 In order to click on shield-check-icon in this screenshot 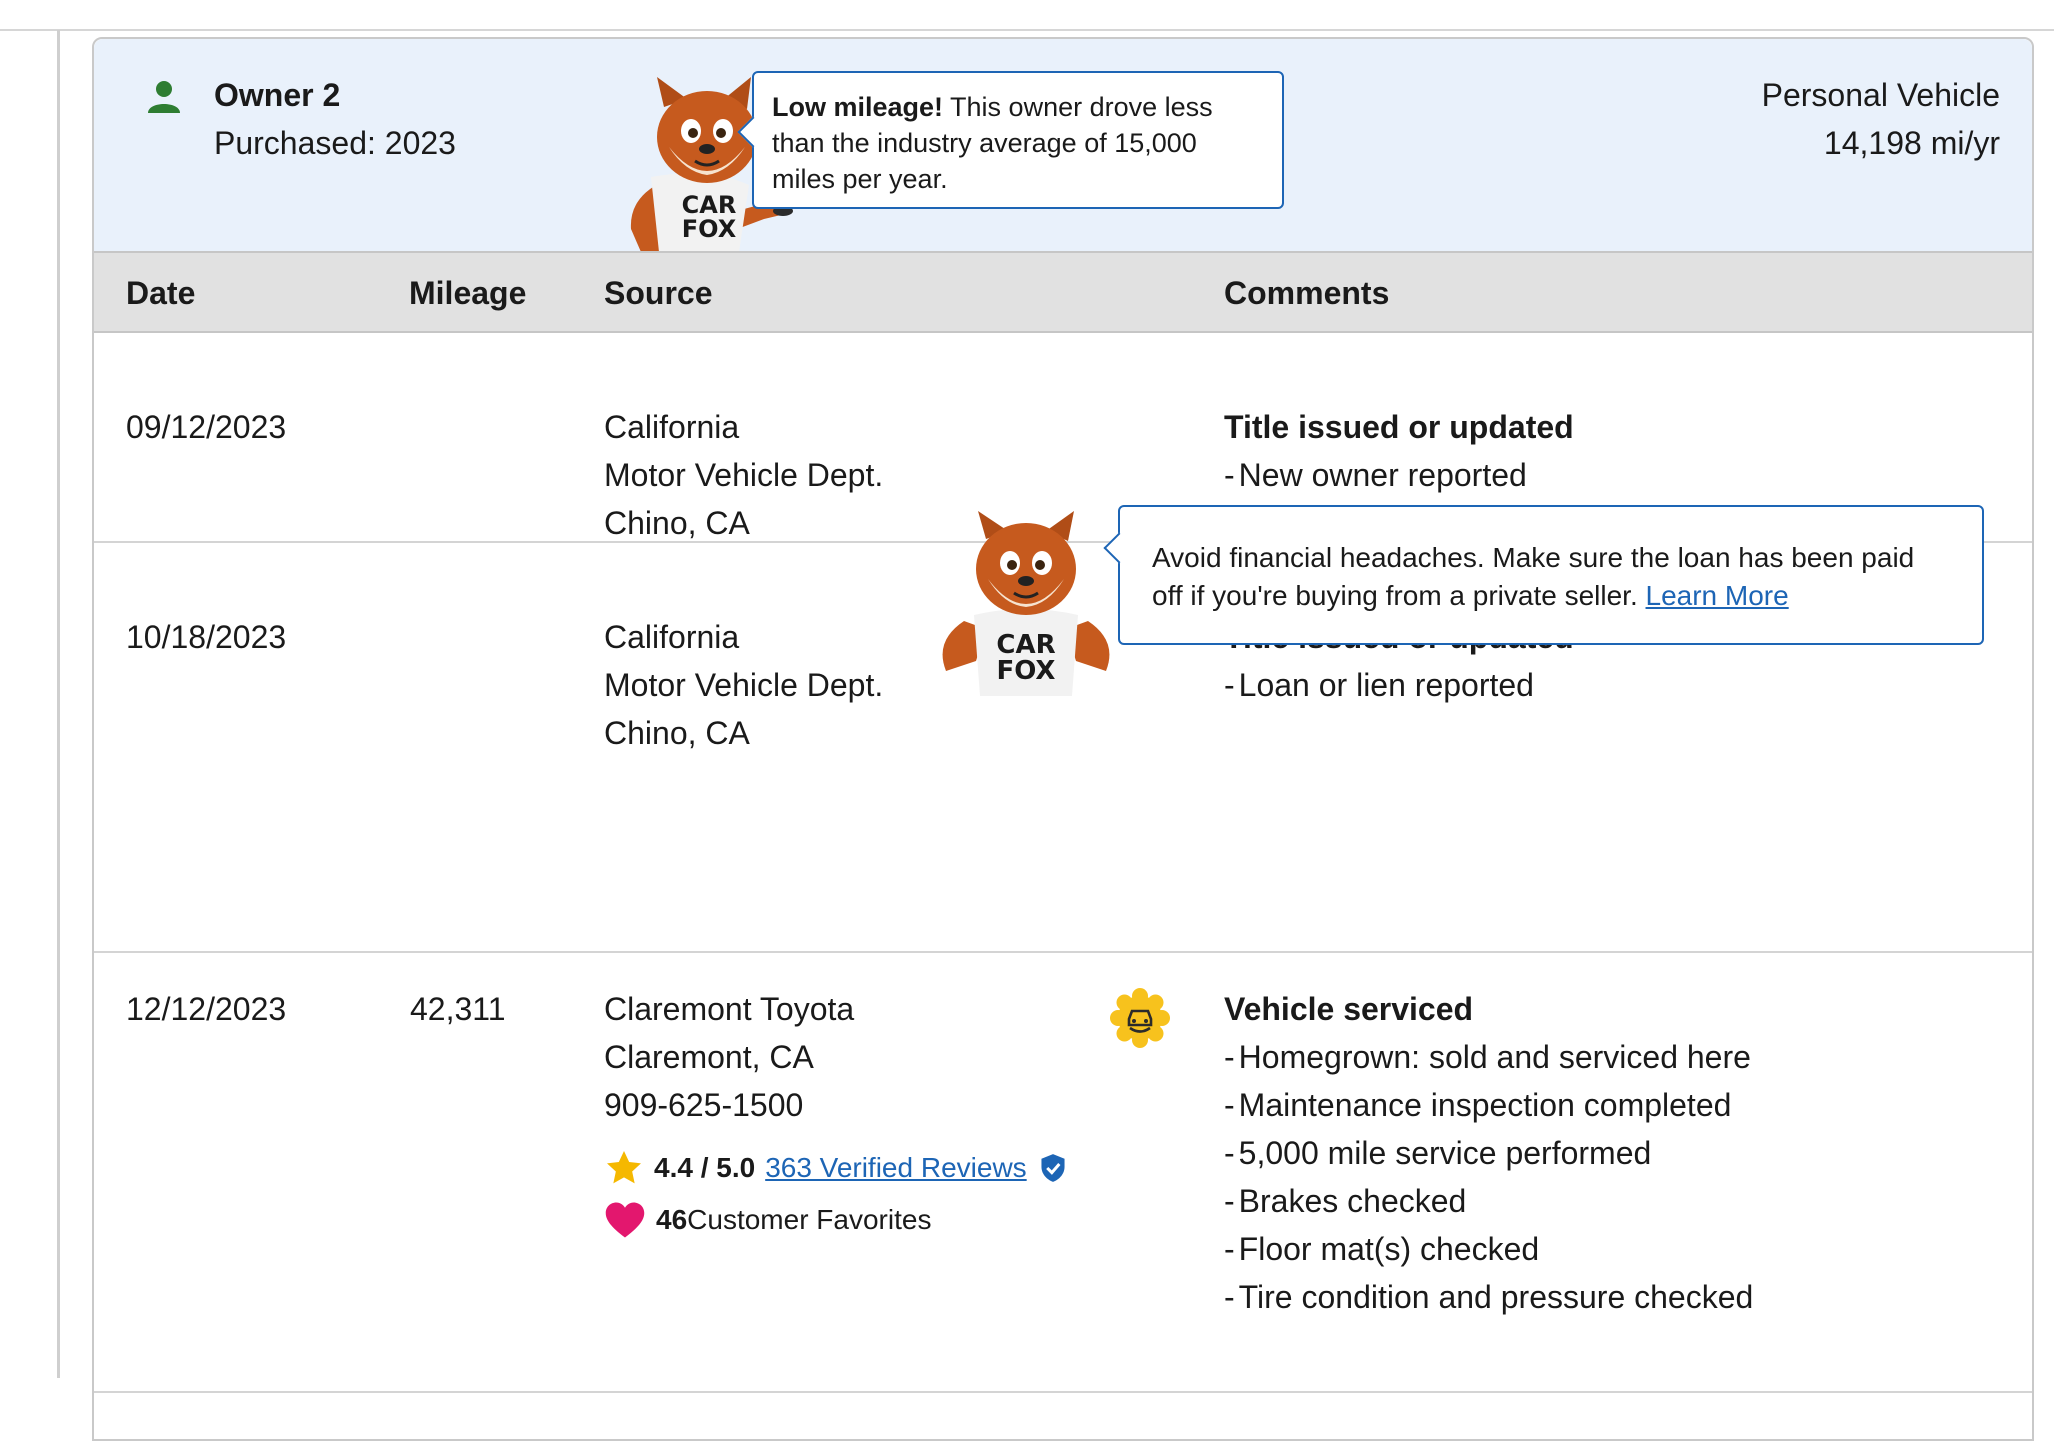, I will do `click(1053, 1168)`.